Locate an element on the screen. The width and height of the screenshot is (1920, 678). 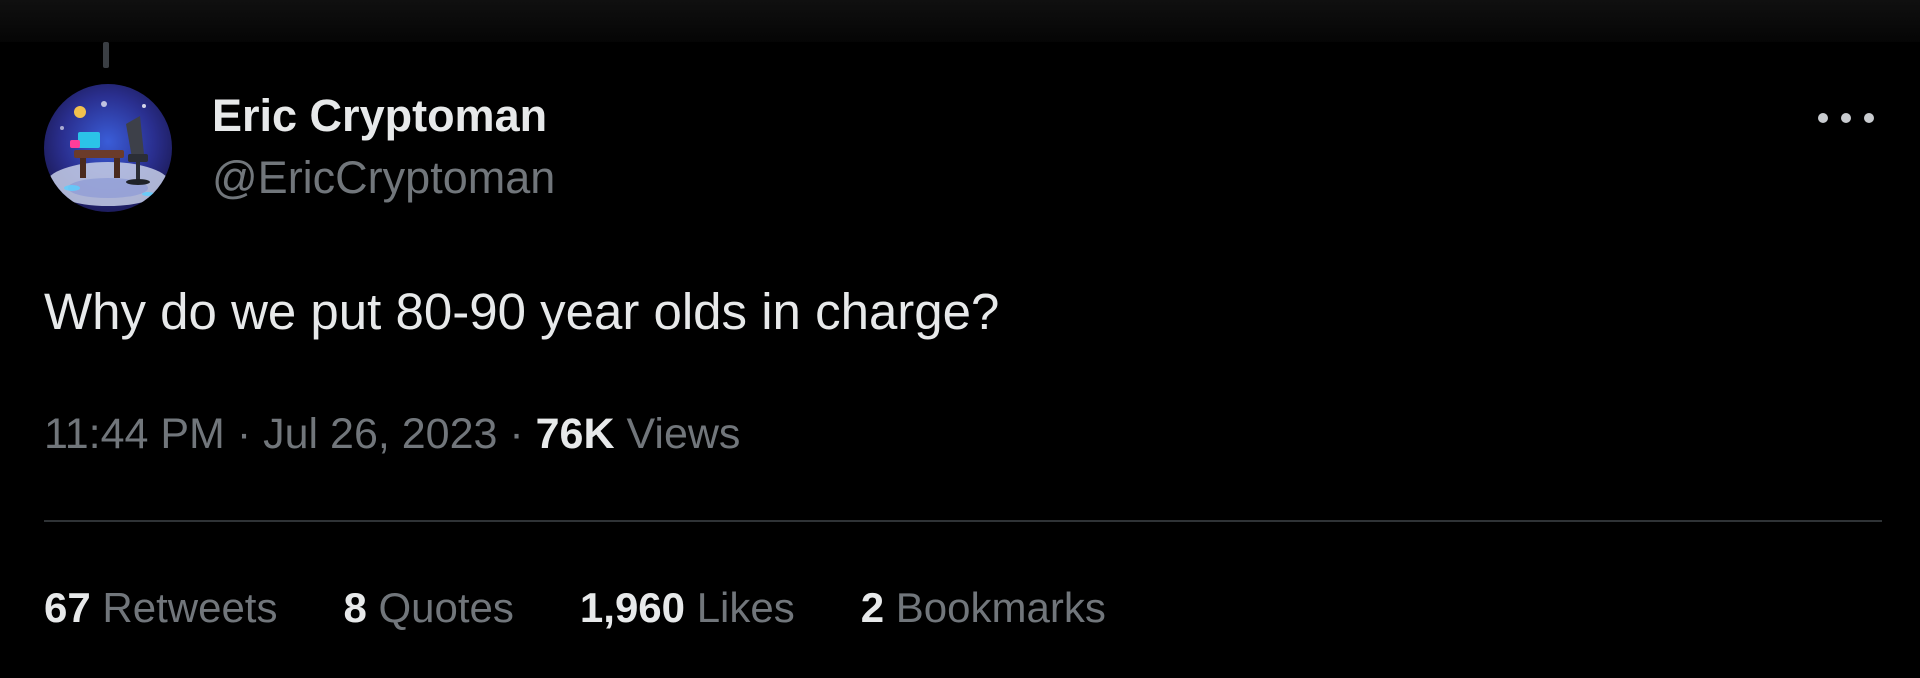
avatar-image is located at coordinates (108, 148).